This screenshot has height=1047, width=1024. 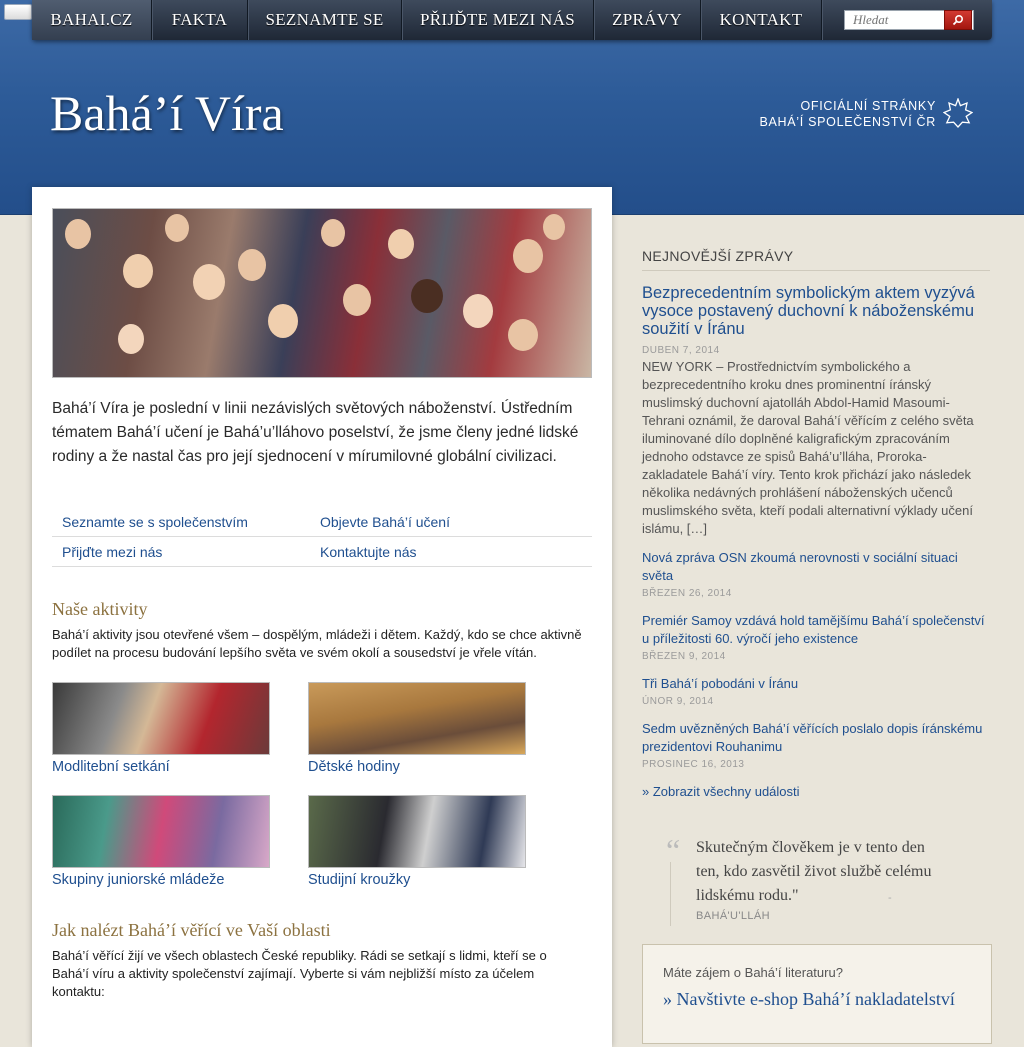 I want to click on news-item-date: BŘEZEN 9, 2014, so click(x=684, y=656).